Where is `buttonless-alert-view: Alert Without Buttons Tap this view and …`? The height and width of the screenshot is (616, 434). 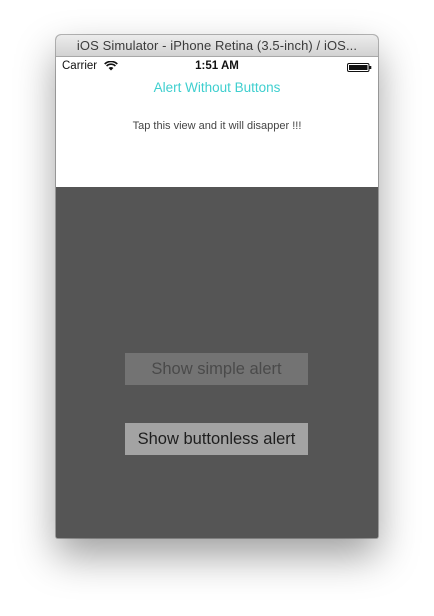 buttonless-alert-view: Alert Without Buttons Tap this view and … is located at coordinates (217, 132).